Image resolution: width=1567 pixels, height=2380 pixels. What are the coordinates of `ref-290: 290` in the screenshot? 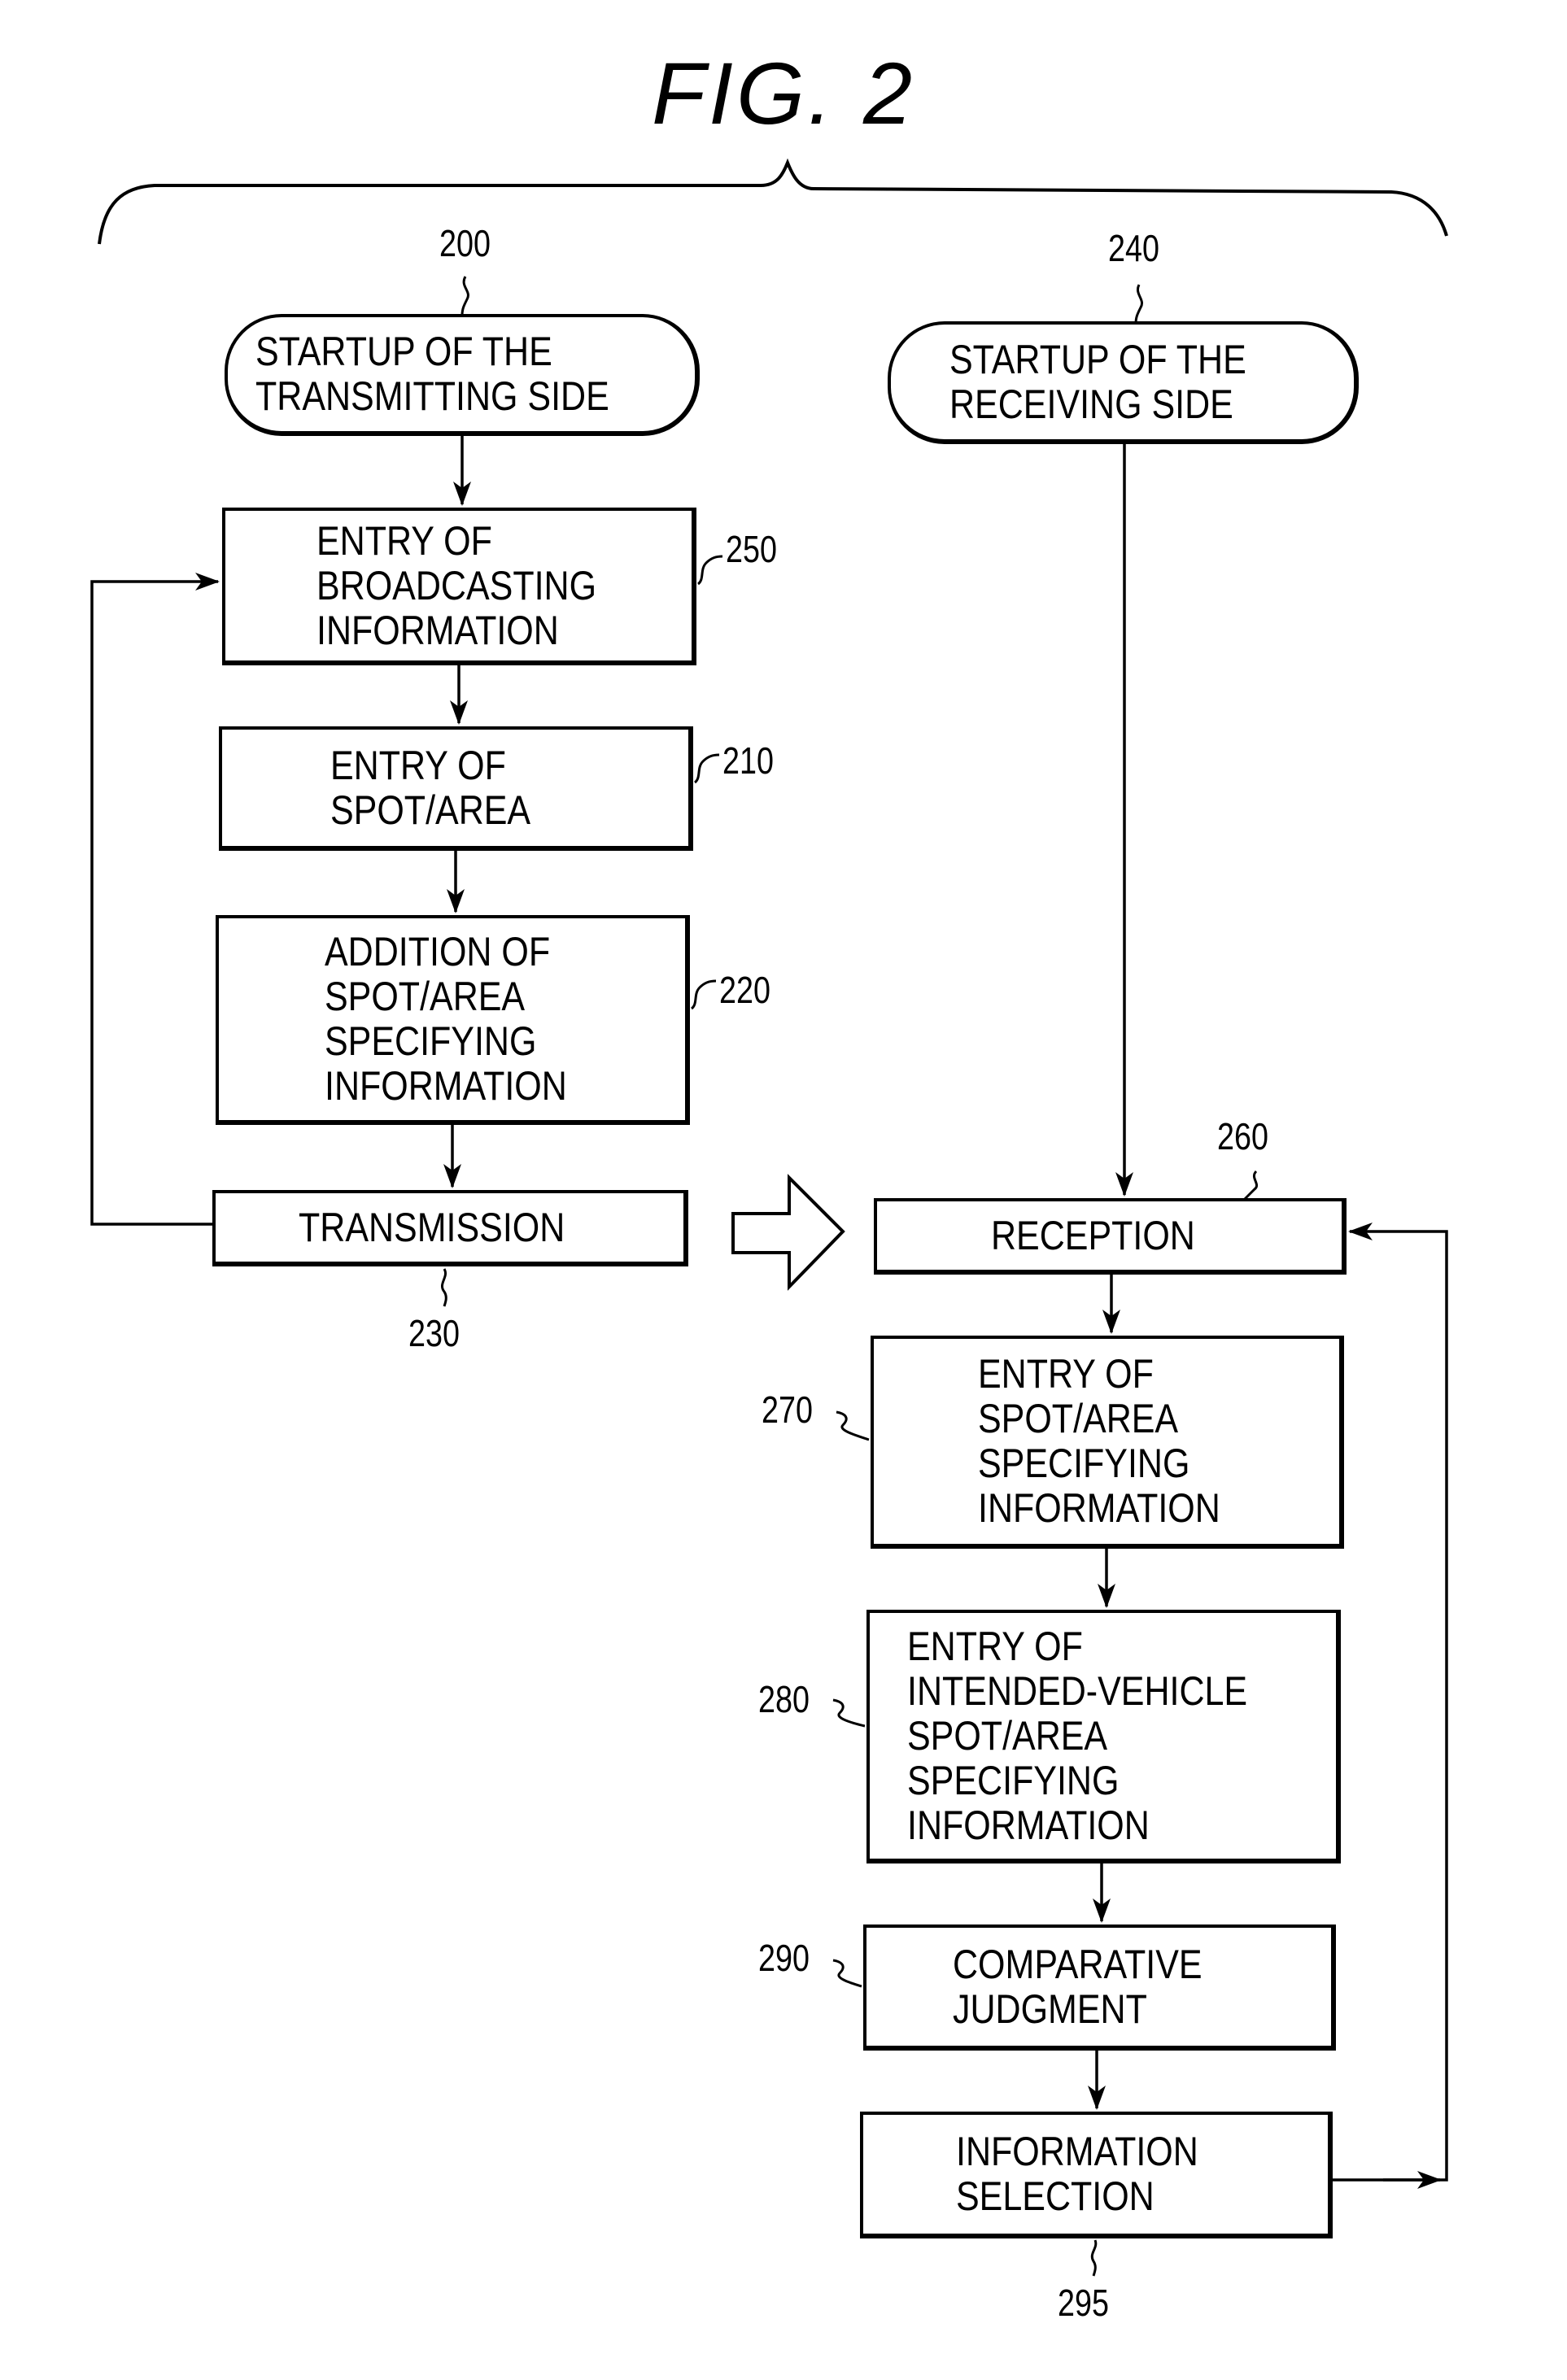 It's located at (784, 1958).